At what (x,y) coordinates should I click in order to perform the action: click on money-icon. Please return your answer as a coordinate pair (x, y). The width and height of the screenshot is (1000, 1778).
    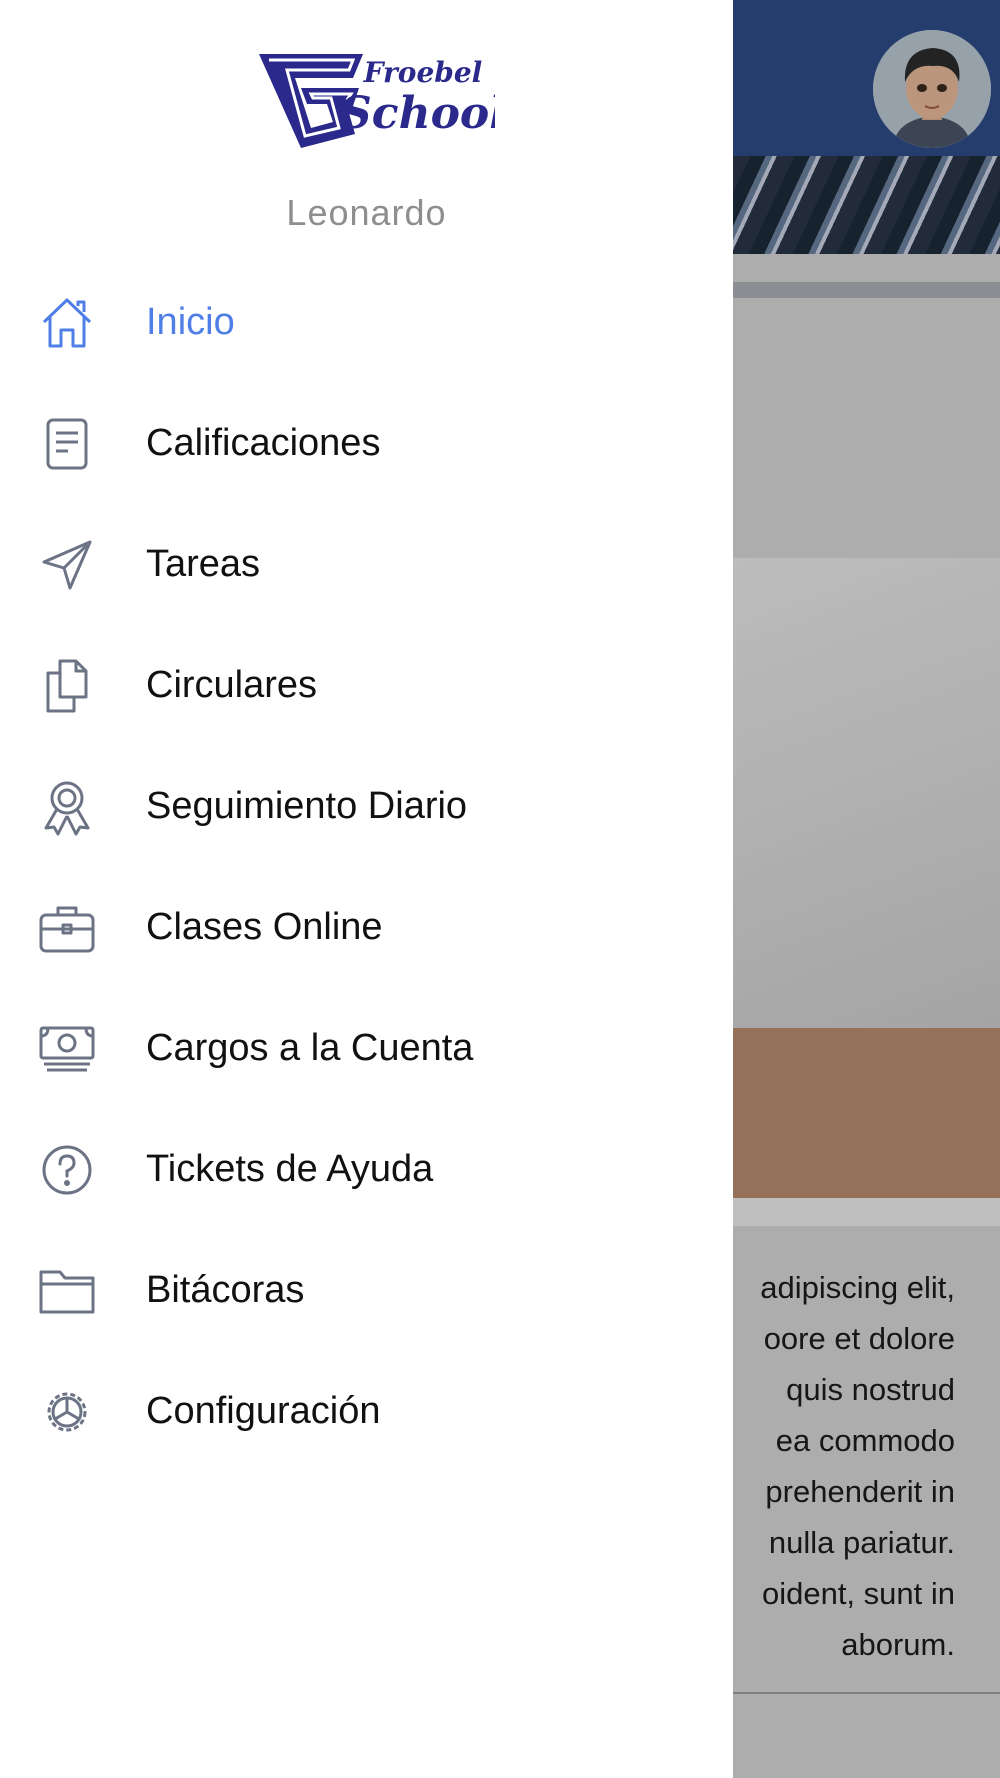
    Looking at the image, I should click on (67, 1049).